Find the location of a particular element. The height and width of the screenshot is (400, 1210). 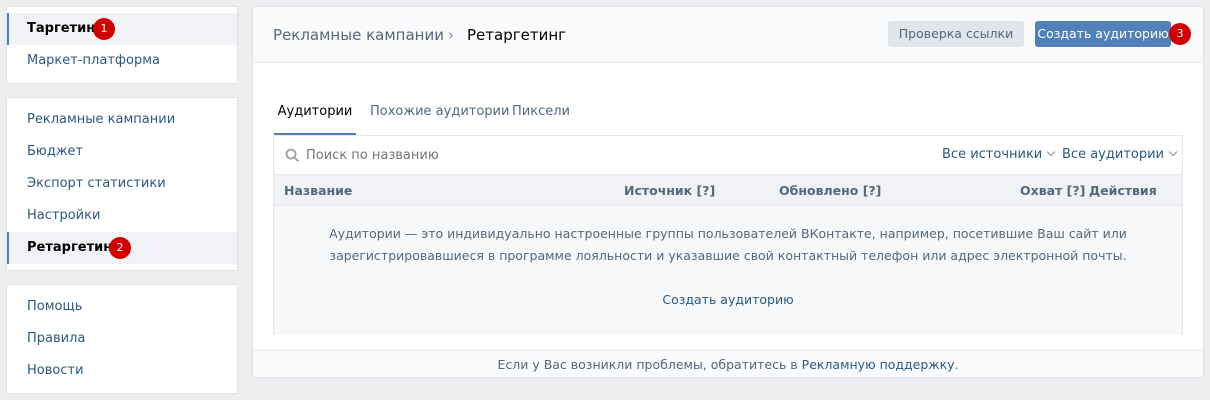

sidebar-item-targeting: Таргетинг 1 is located at coordinates (122, 29).